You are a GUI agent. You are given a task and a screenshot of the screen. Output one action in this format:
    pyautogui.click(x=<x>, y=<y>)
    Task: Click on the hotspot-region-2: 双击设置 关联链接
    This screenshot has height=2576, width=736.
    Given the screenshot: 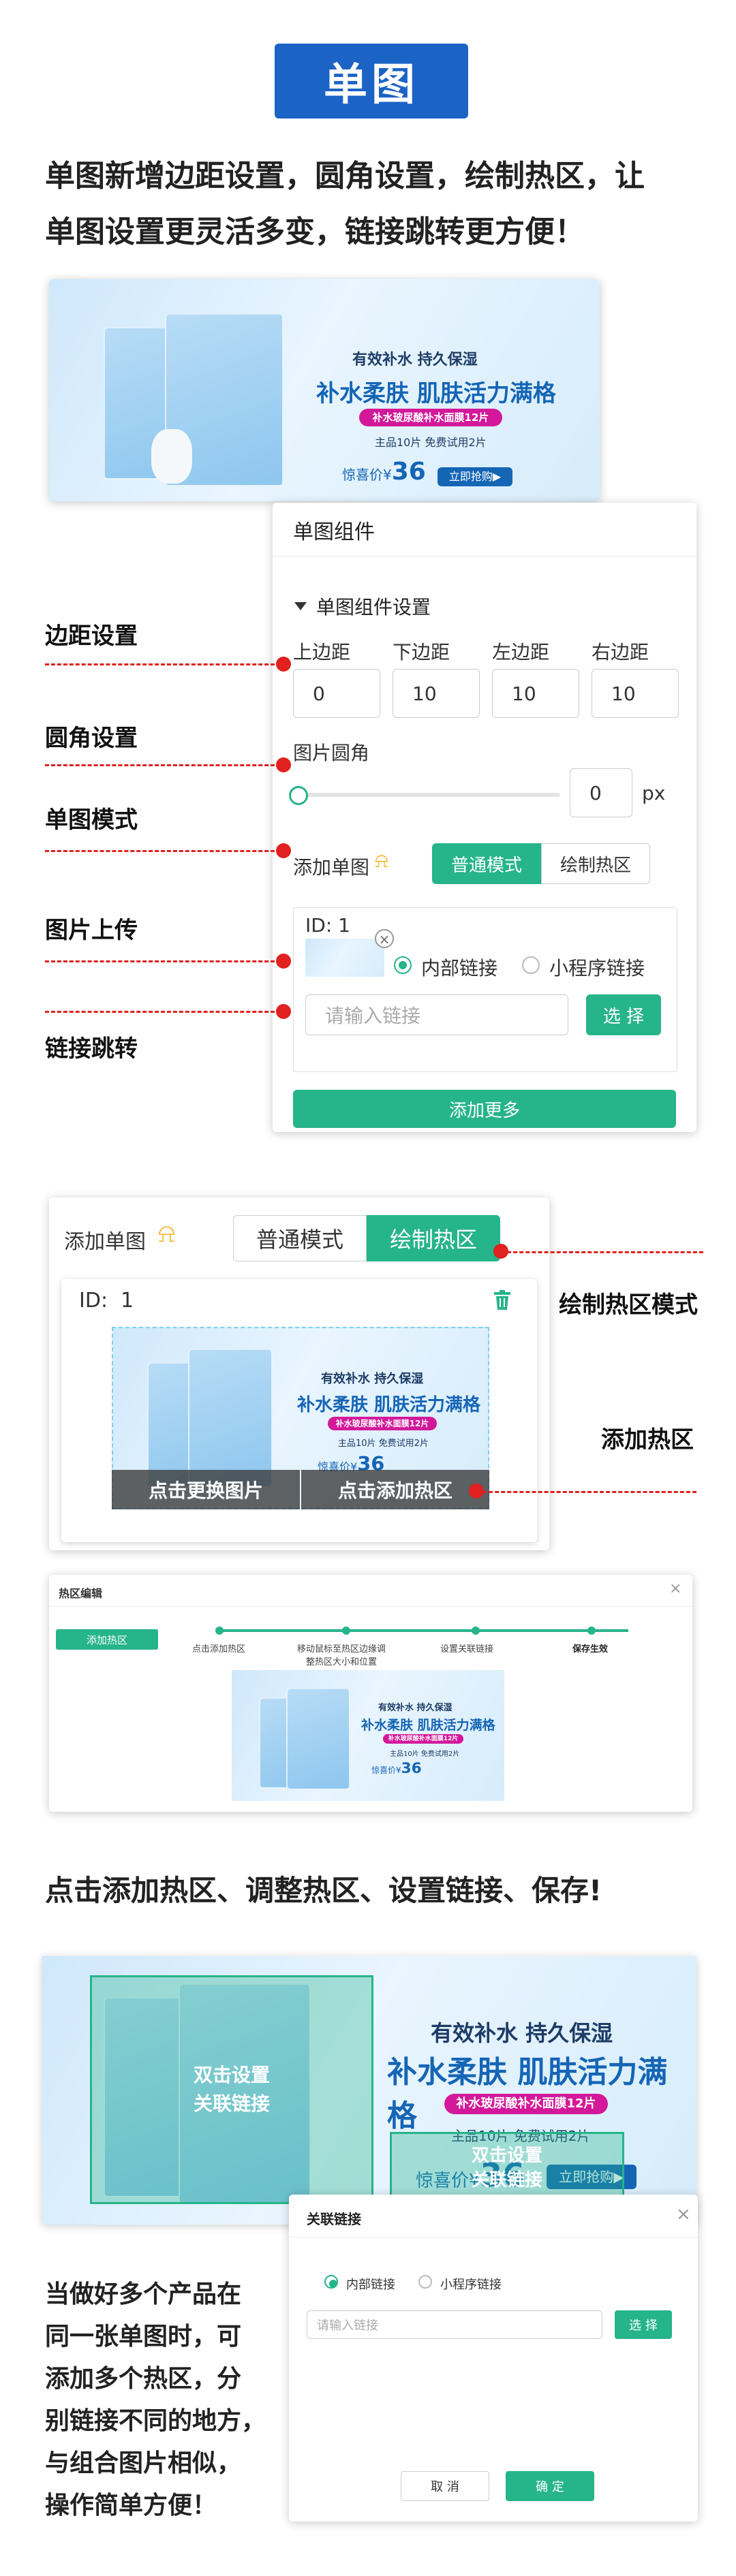 What is the action you would take?
    pyautogui.click(x=507, y=2168)
    